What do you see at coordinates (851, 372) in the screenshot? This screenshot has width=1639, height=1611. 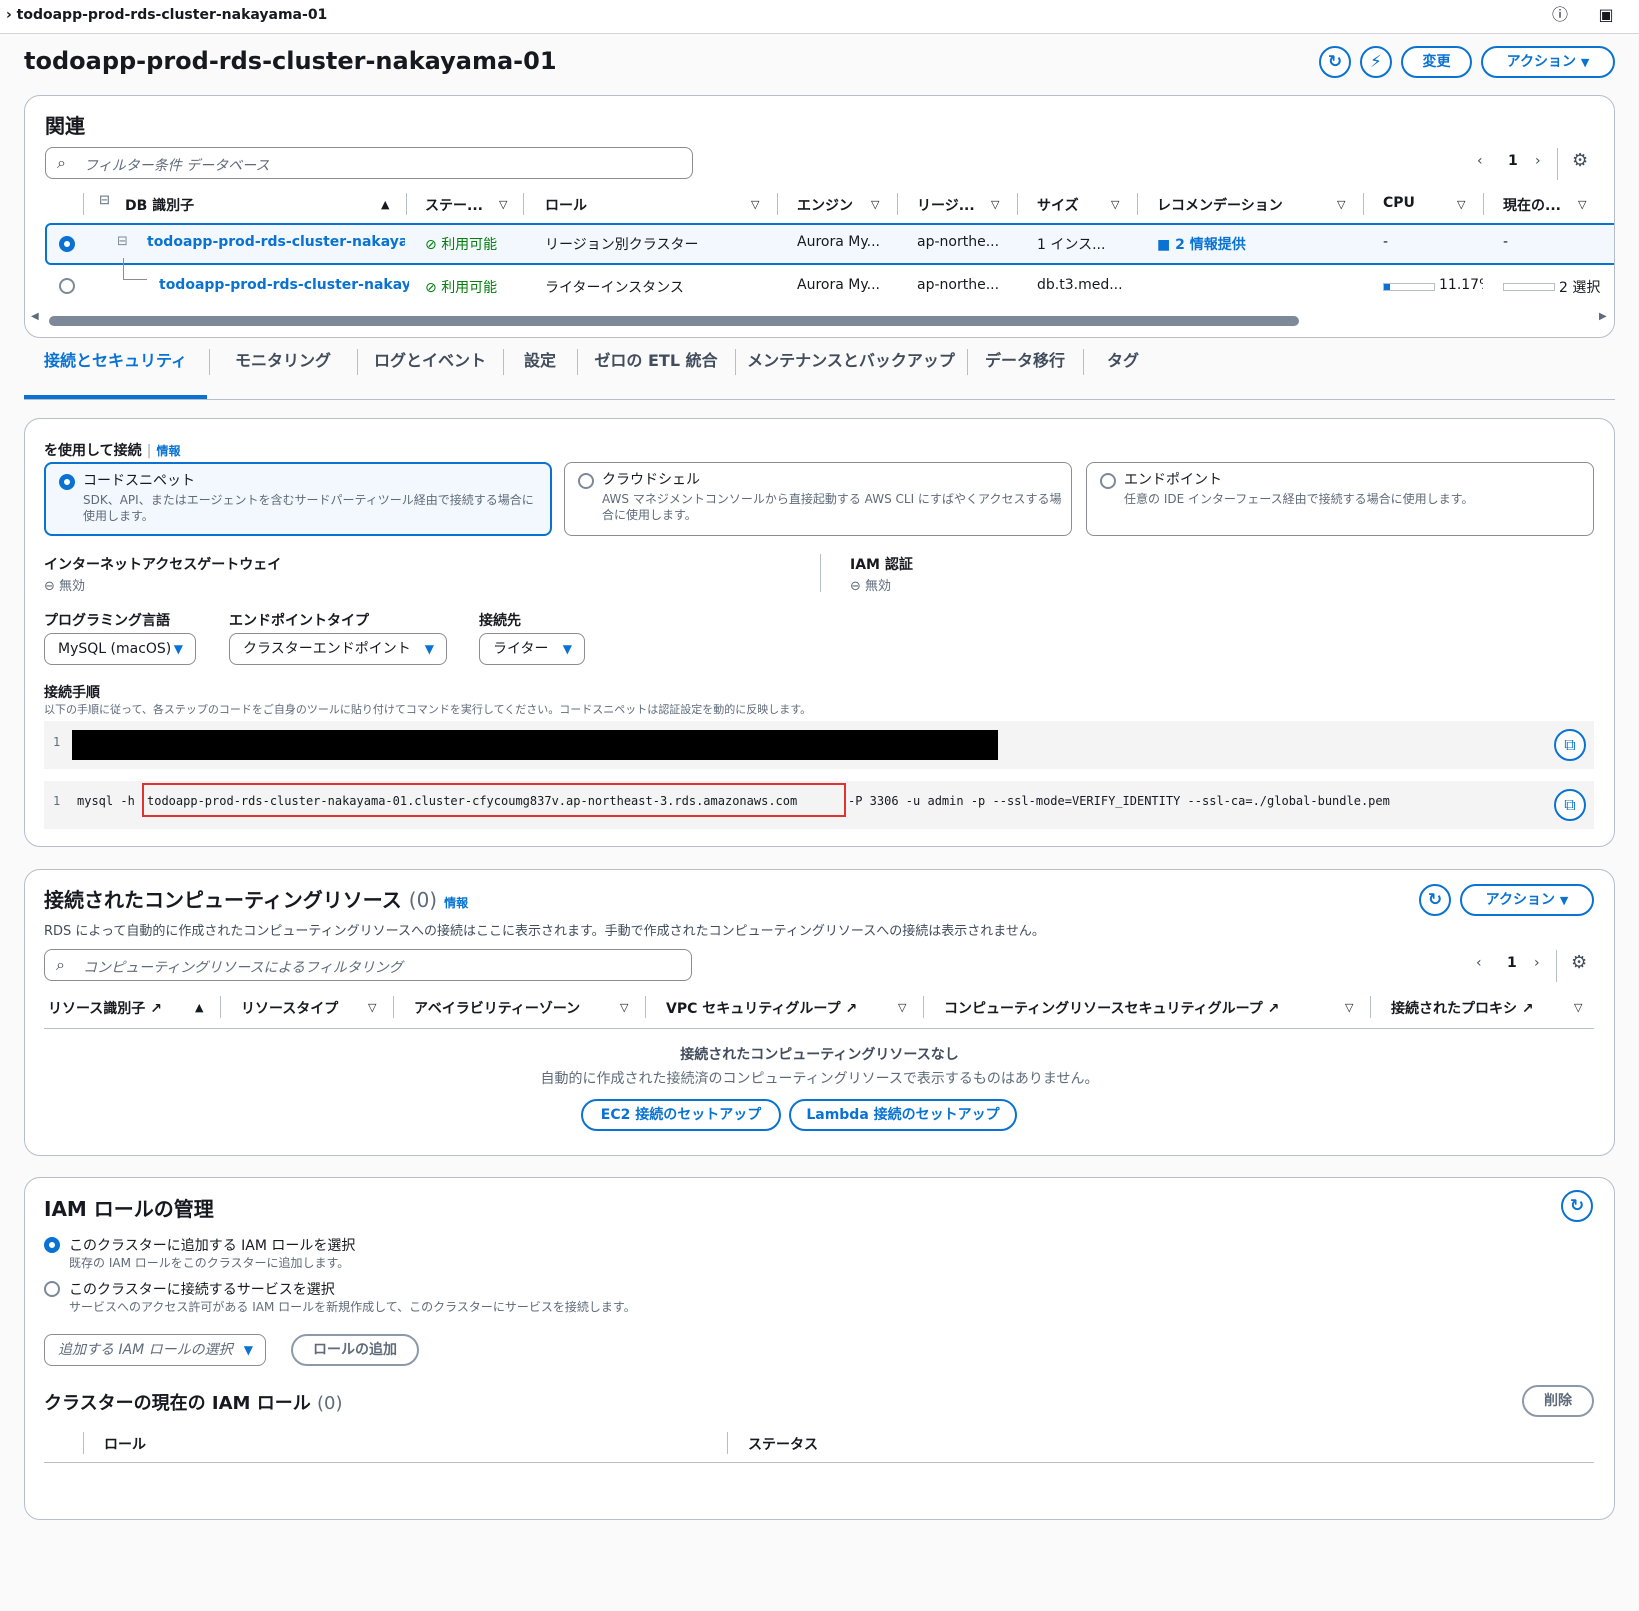 I see `tab-maintenance-backup: メンテナンスとバックアップ` at bounding box center [851, 372].